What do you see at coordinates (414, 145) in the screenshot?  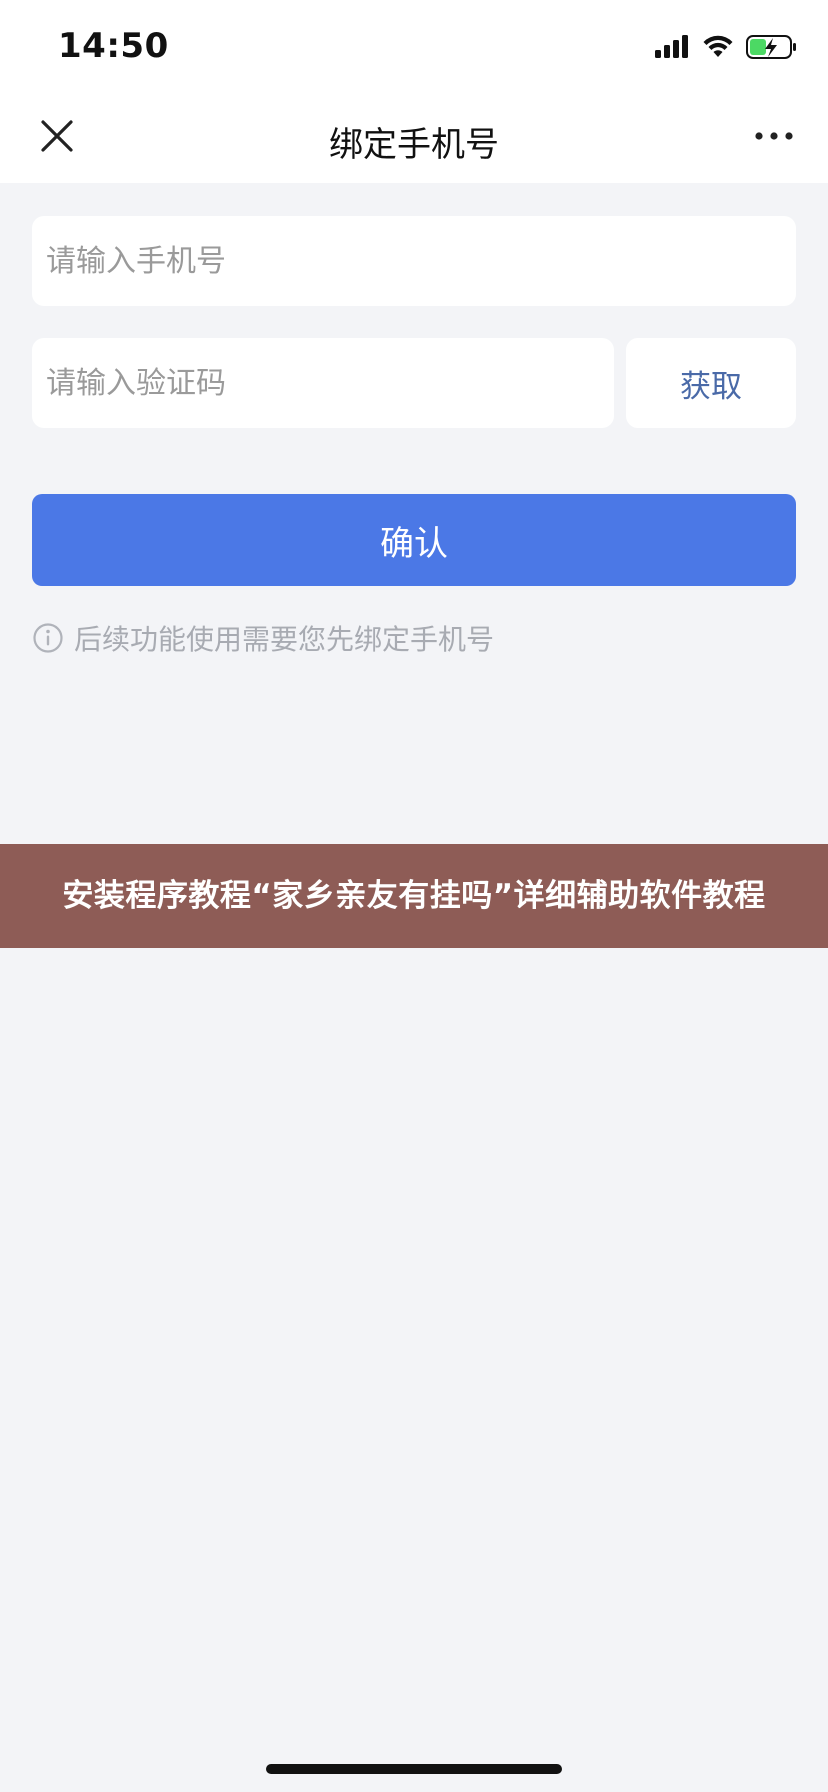 I see `page-title: 绑定手机号` at bounding box center [414, 145].